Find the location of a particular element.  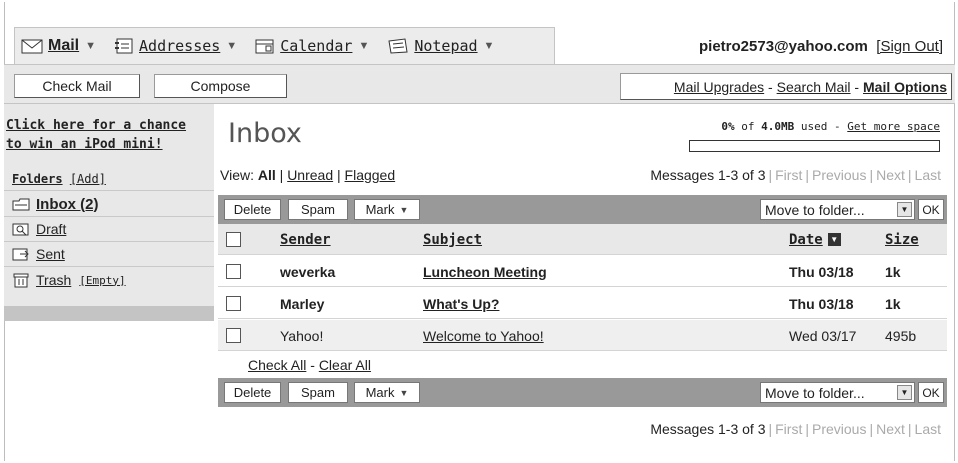

quota-bar is located at coordinates (814, 146).